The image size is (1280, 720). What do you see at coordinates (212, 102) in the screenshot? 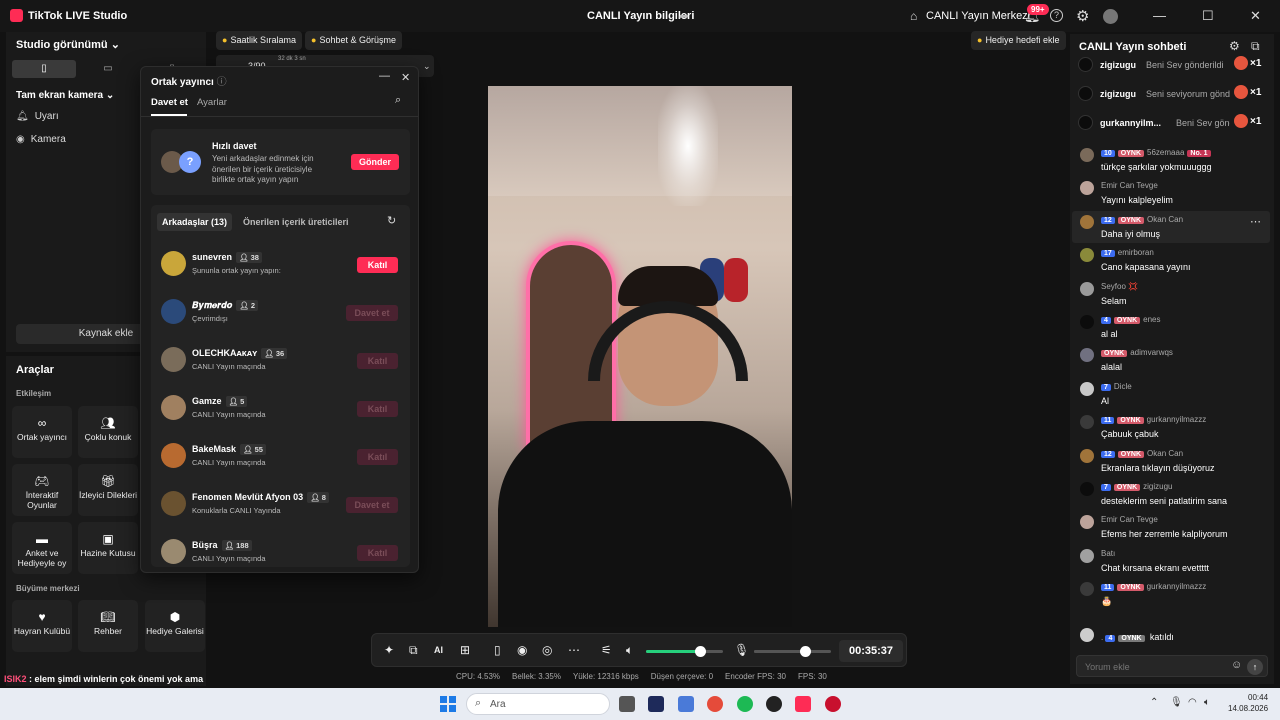
I see `tab-settings: Ayarlar` at bounding box center [212, 102].